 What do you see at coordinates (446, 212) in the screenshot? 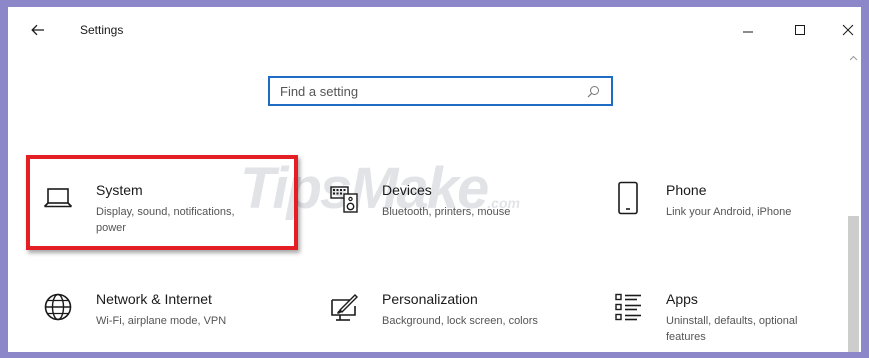
I see `category-description: Bluetooth, printers, mouse` at bounding box center [446, 212].